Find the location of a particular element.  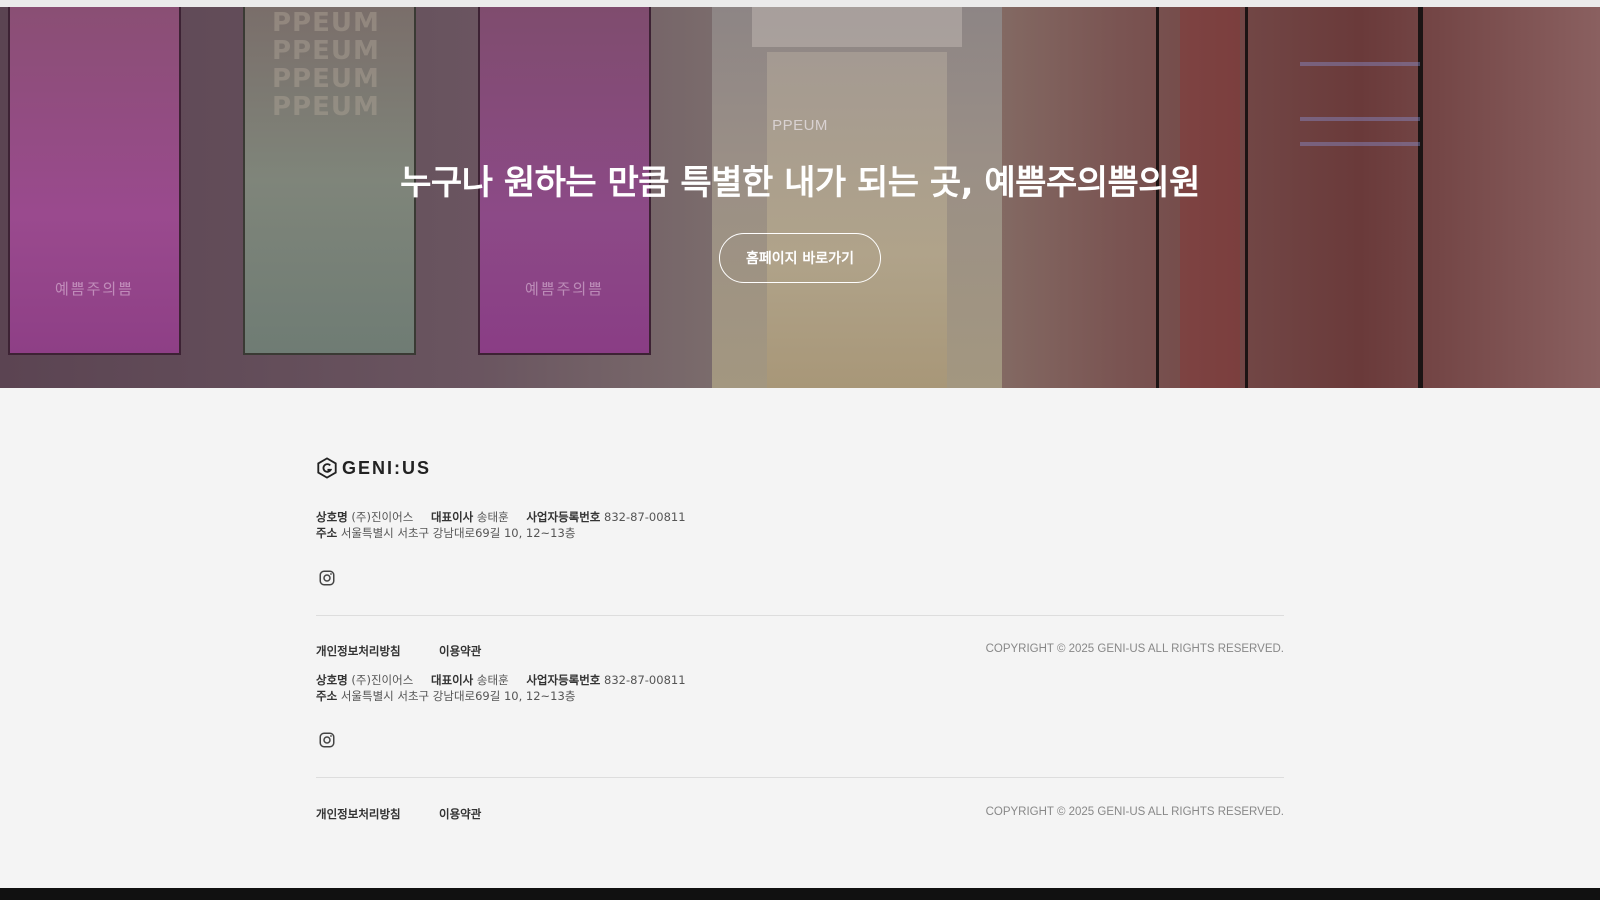

footer-logo: GENI:US is located at coordinates (373, 468).